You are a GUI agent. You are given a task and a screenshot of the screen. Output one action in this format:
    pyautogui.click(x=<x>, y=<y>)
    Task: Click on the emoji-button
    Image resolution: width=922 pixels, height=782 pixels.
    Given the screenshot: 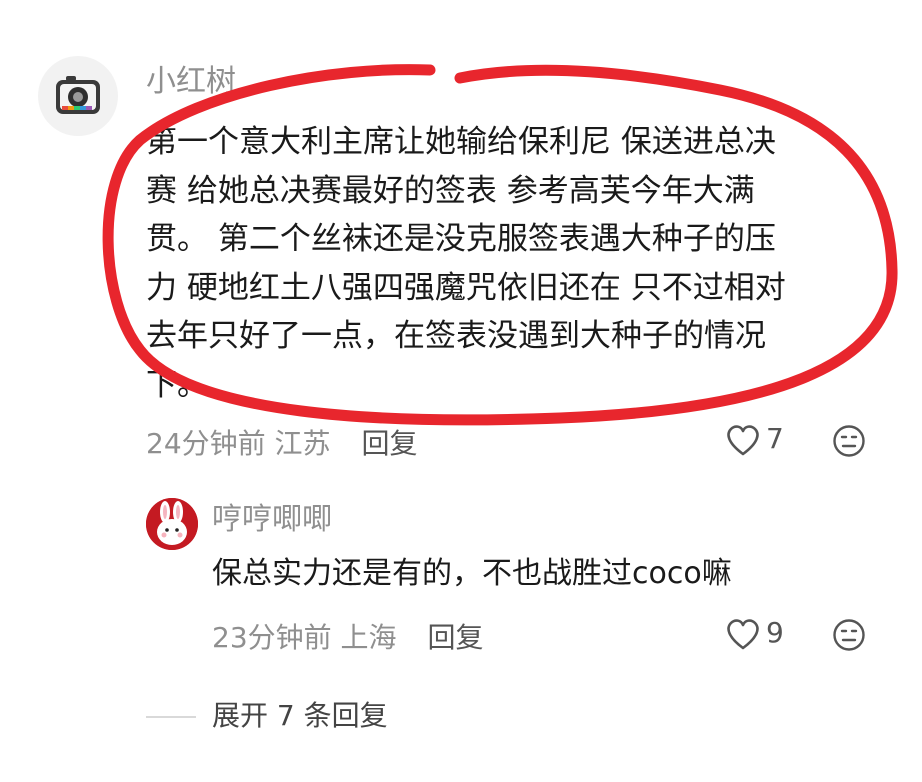 What is the action you would take?
    pyautogui.click(x=849, y=443)
    